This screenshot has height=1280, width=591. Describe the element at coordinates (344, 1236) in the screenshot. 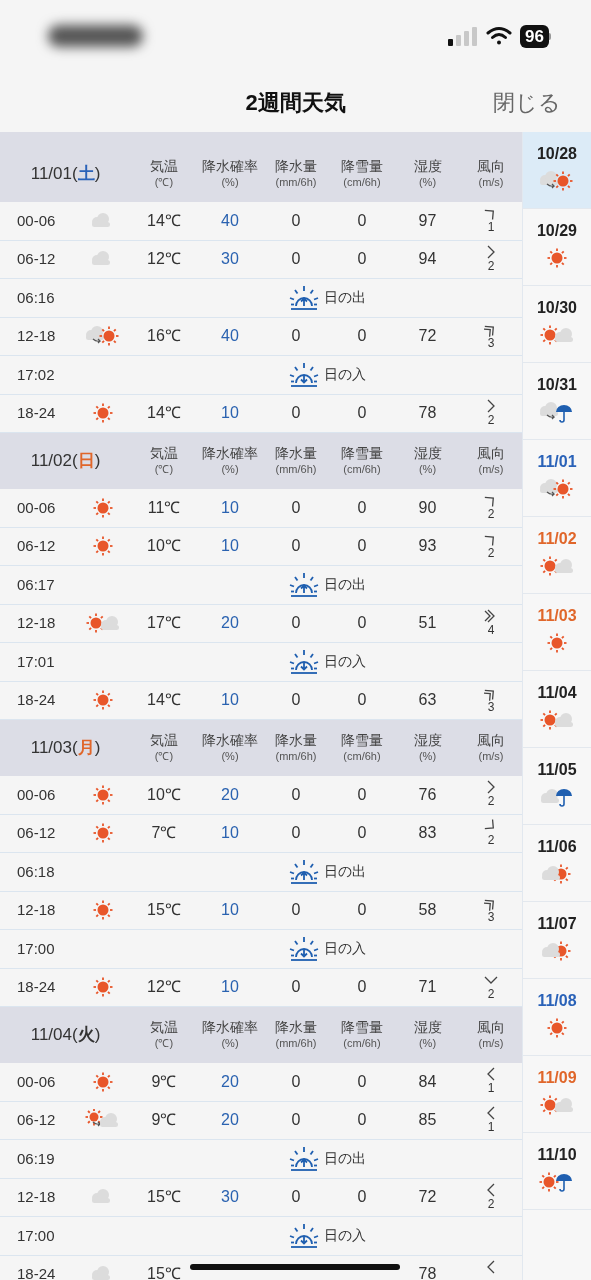

I see `event-label: 日の入` at that location.